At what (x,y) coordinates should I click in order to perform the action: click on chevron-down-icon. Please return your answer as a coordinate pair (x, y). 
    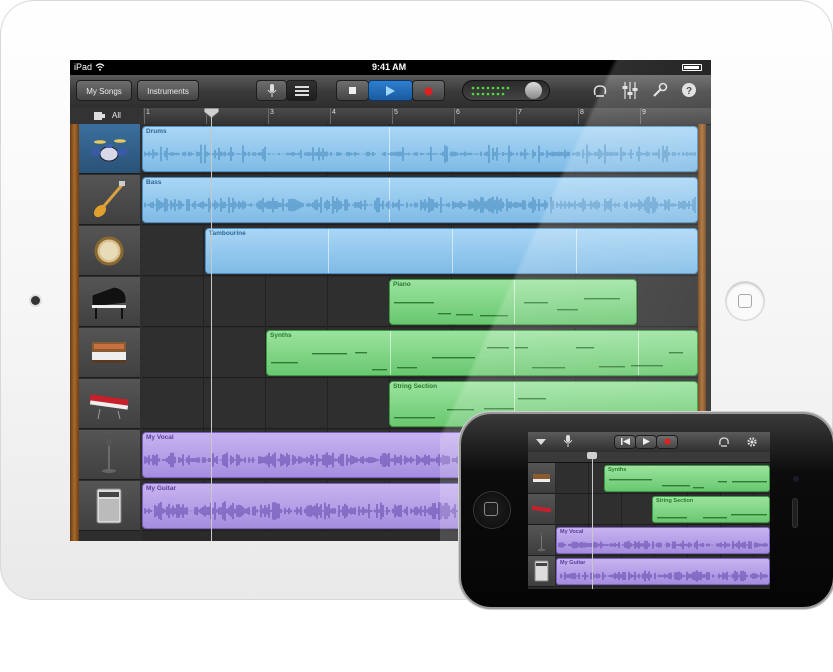
    Looking at the image, I should click on (541, 442).